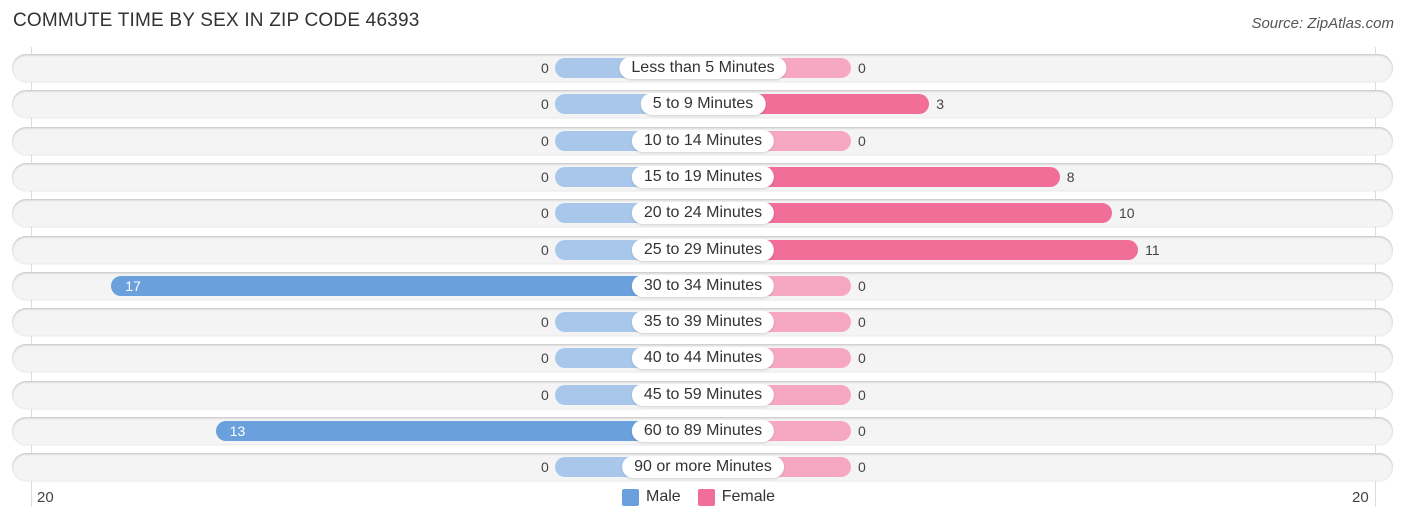 The image size is (1406, 523). Describe the element at coordinates (133, 285) in the screenshot. I see `value-label-male: 17` at that location.